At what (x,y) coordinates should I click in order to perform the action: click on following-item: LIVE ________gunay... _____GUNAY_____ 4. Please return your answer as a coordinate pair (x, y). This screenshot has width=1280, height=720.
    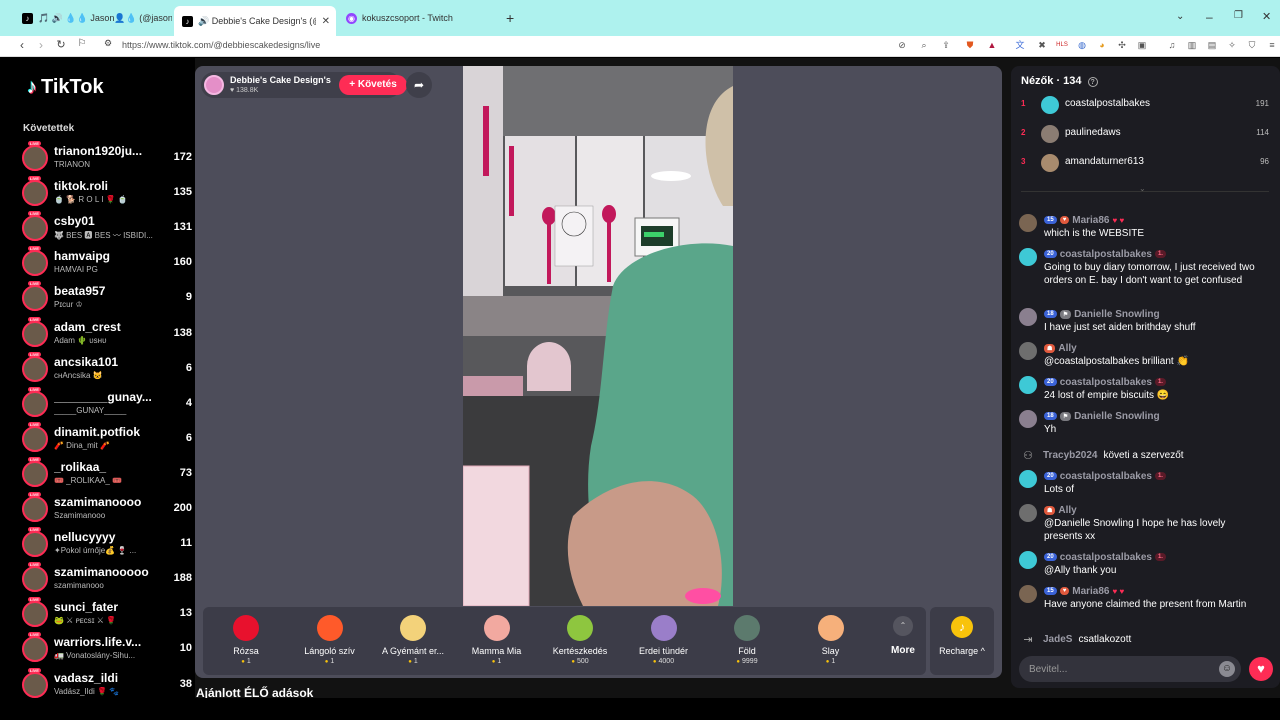
    Looking at the image, I should click on (107, 403).